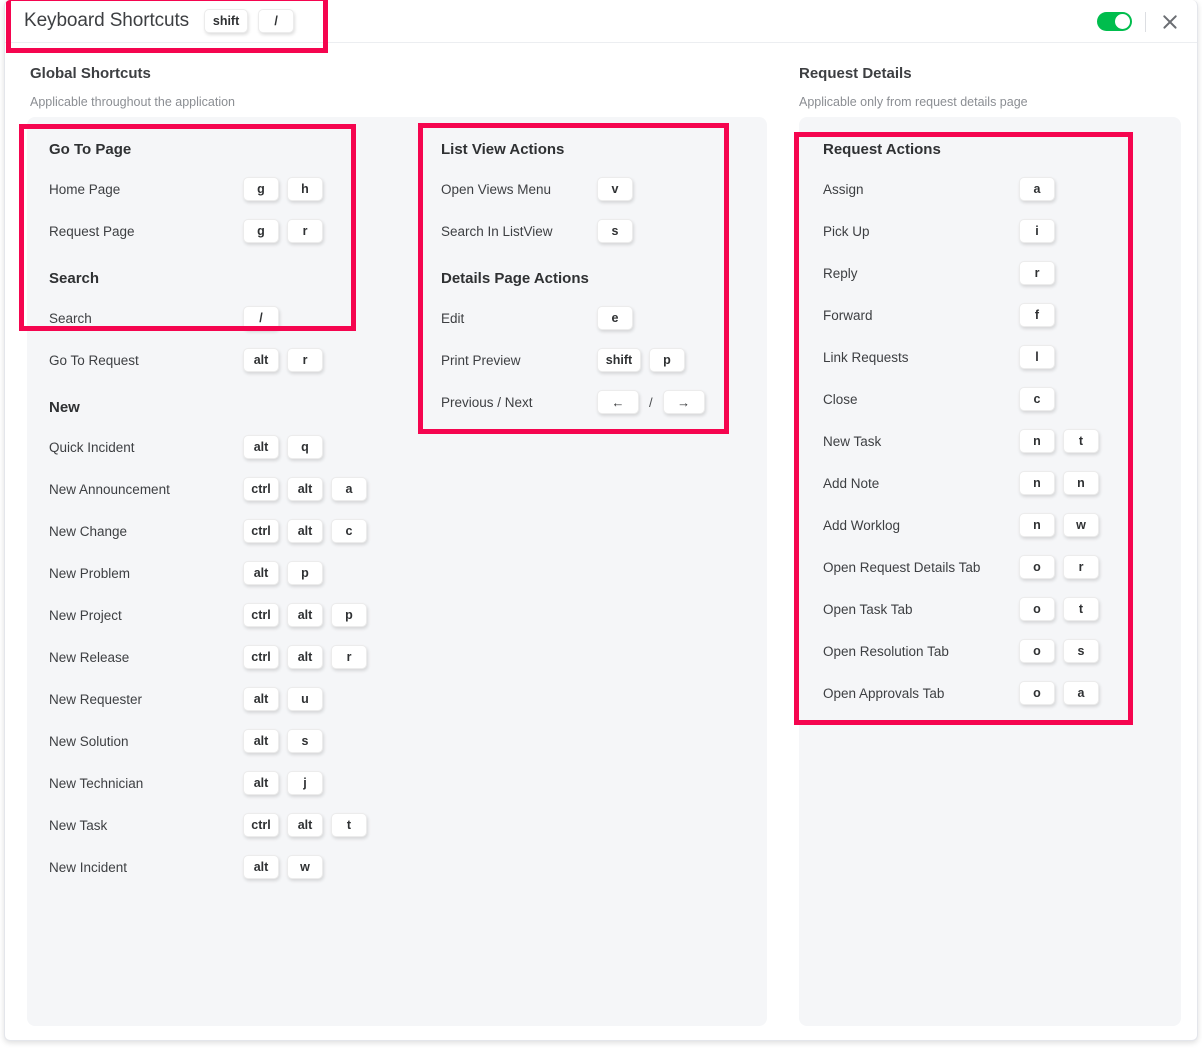 The width and height of the screenshot is (1202, 1048). I want to click on key-cap: c, so click(1037, 399).